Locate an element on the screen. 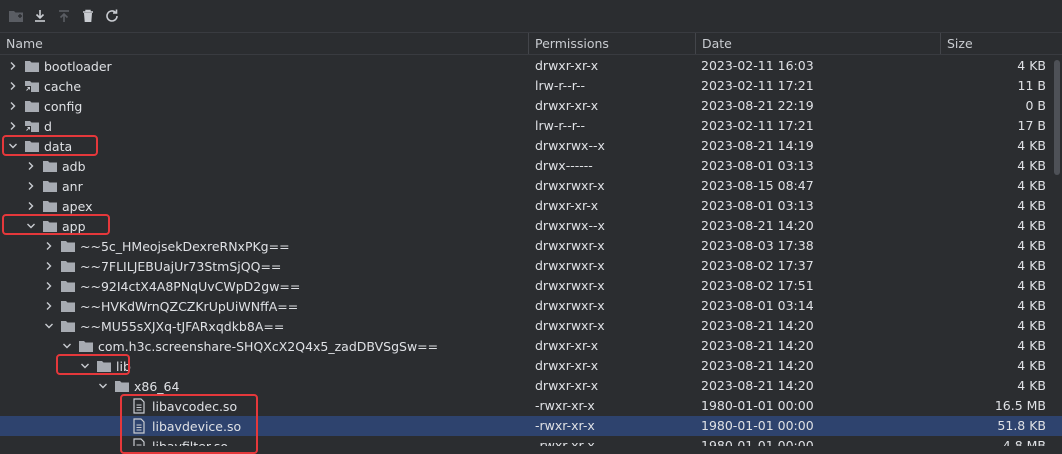  row-permissions: -rwxr-xr-x is located at coordinates (565, 405).